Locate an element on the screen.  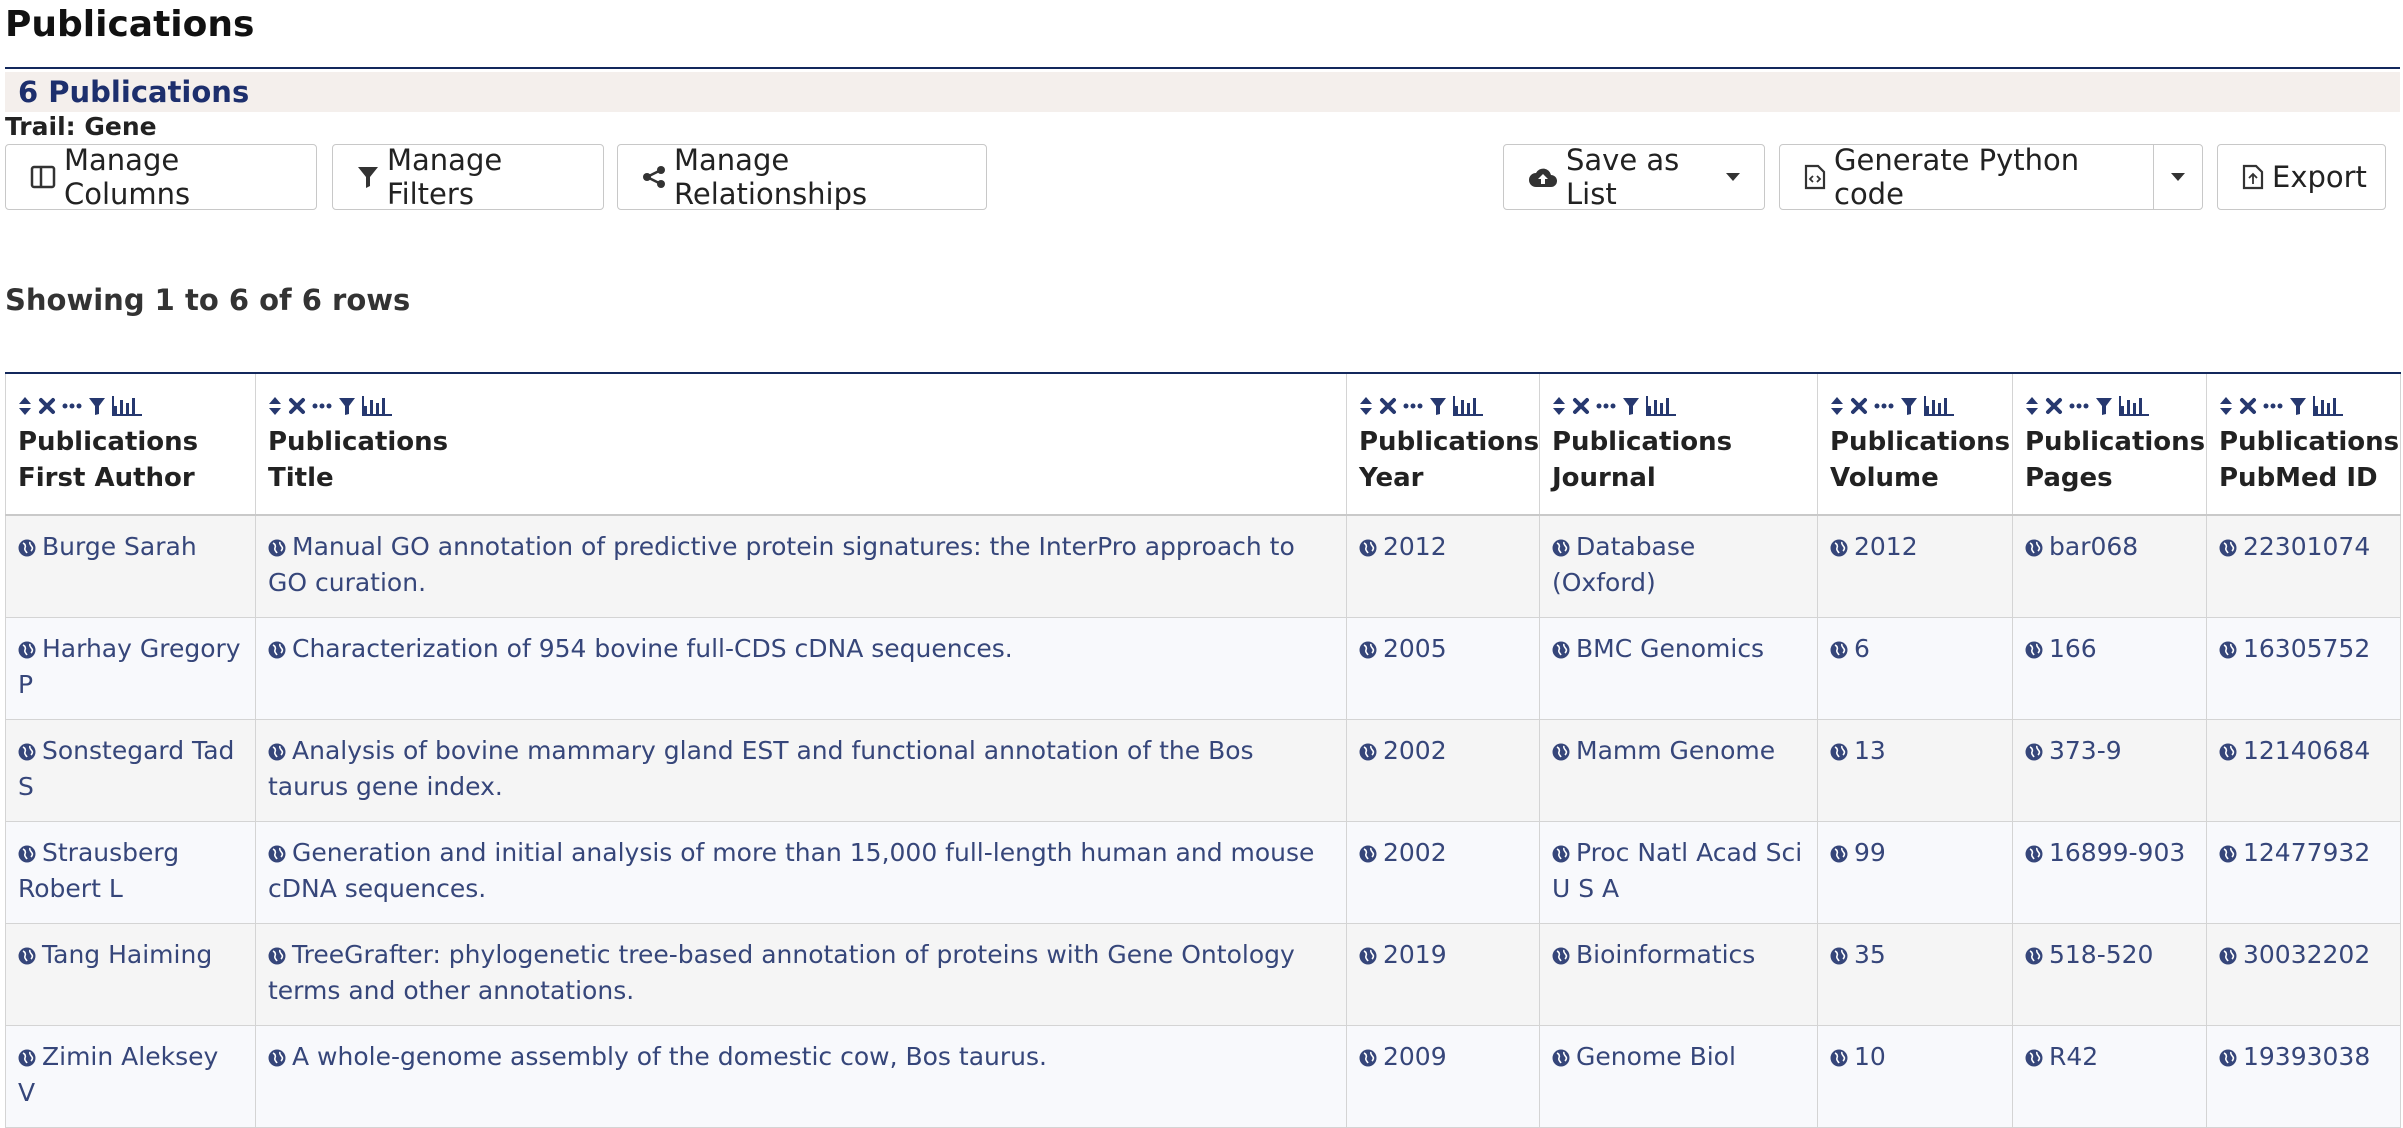
cell-value: 12140684 is located at coordinates (2306, 750).